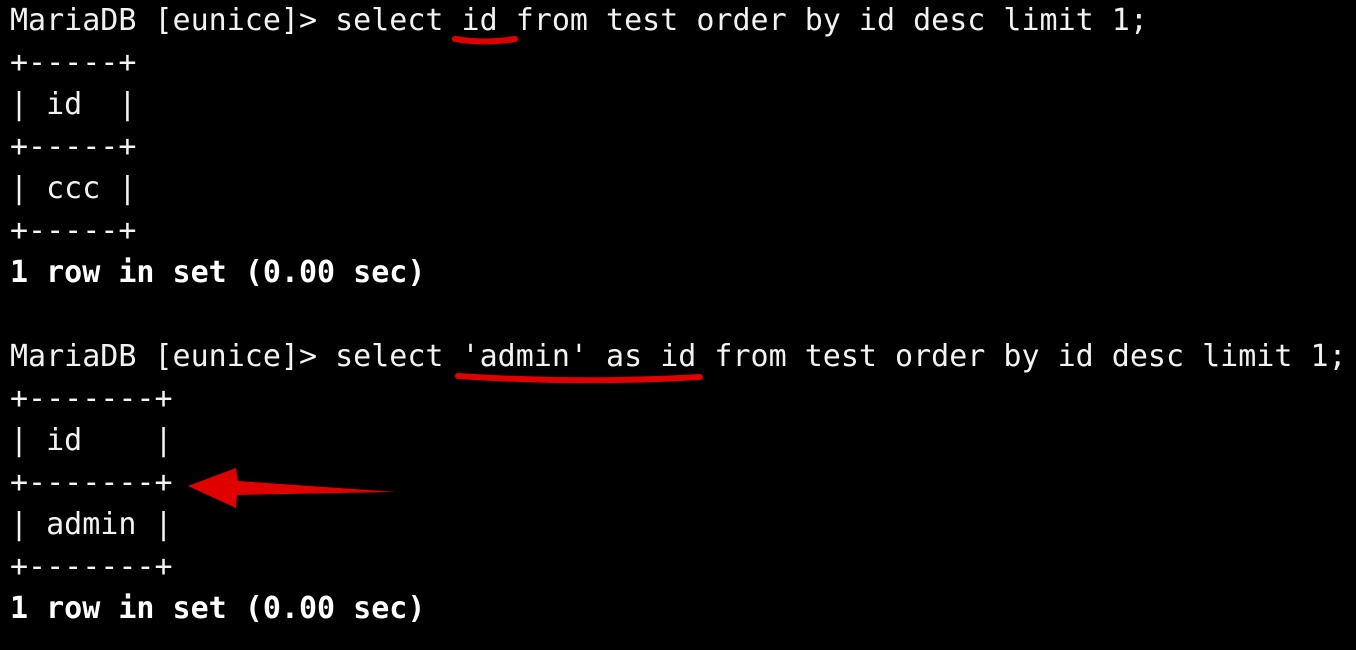 Image resolution: width=1356 pixels, height=650 pixels. What do you see at coordinates (579, 356) in the screenshot?
I see `command-highlighted-text: 'admin' as id` at bounding box center [579, 356].